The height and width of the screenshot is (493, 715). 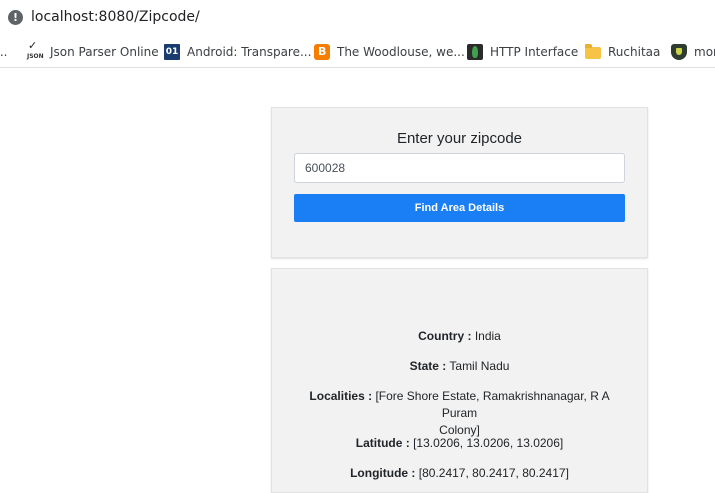 What do you see at coordinates (322, 51) in the screenshot?
I see `blogger-icon` at bounding box center [322, 51].